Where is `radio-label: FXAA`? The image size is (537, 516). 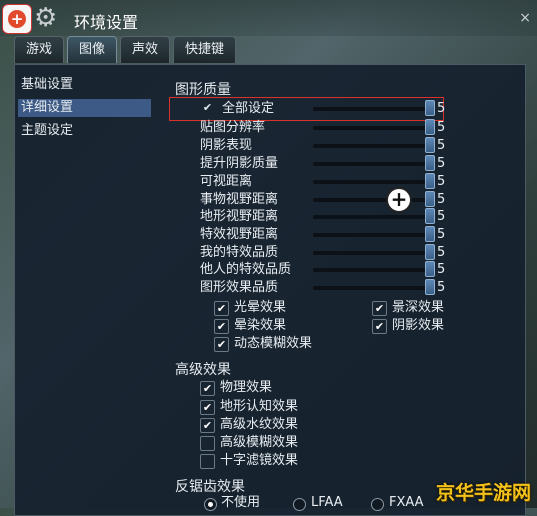 radio-label: FXAA is located at coordinates (406, 502).